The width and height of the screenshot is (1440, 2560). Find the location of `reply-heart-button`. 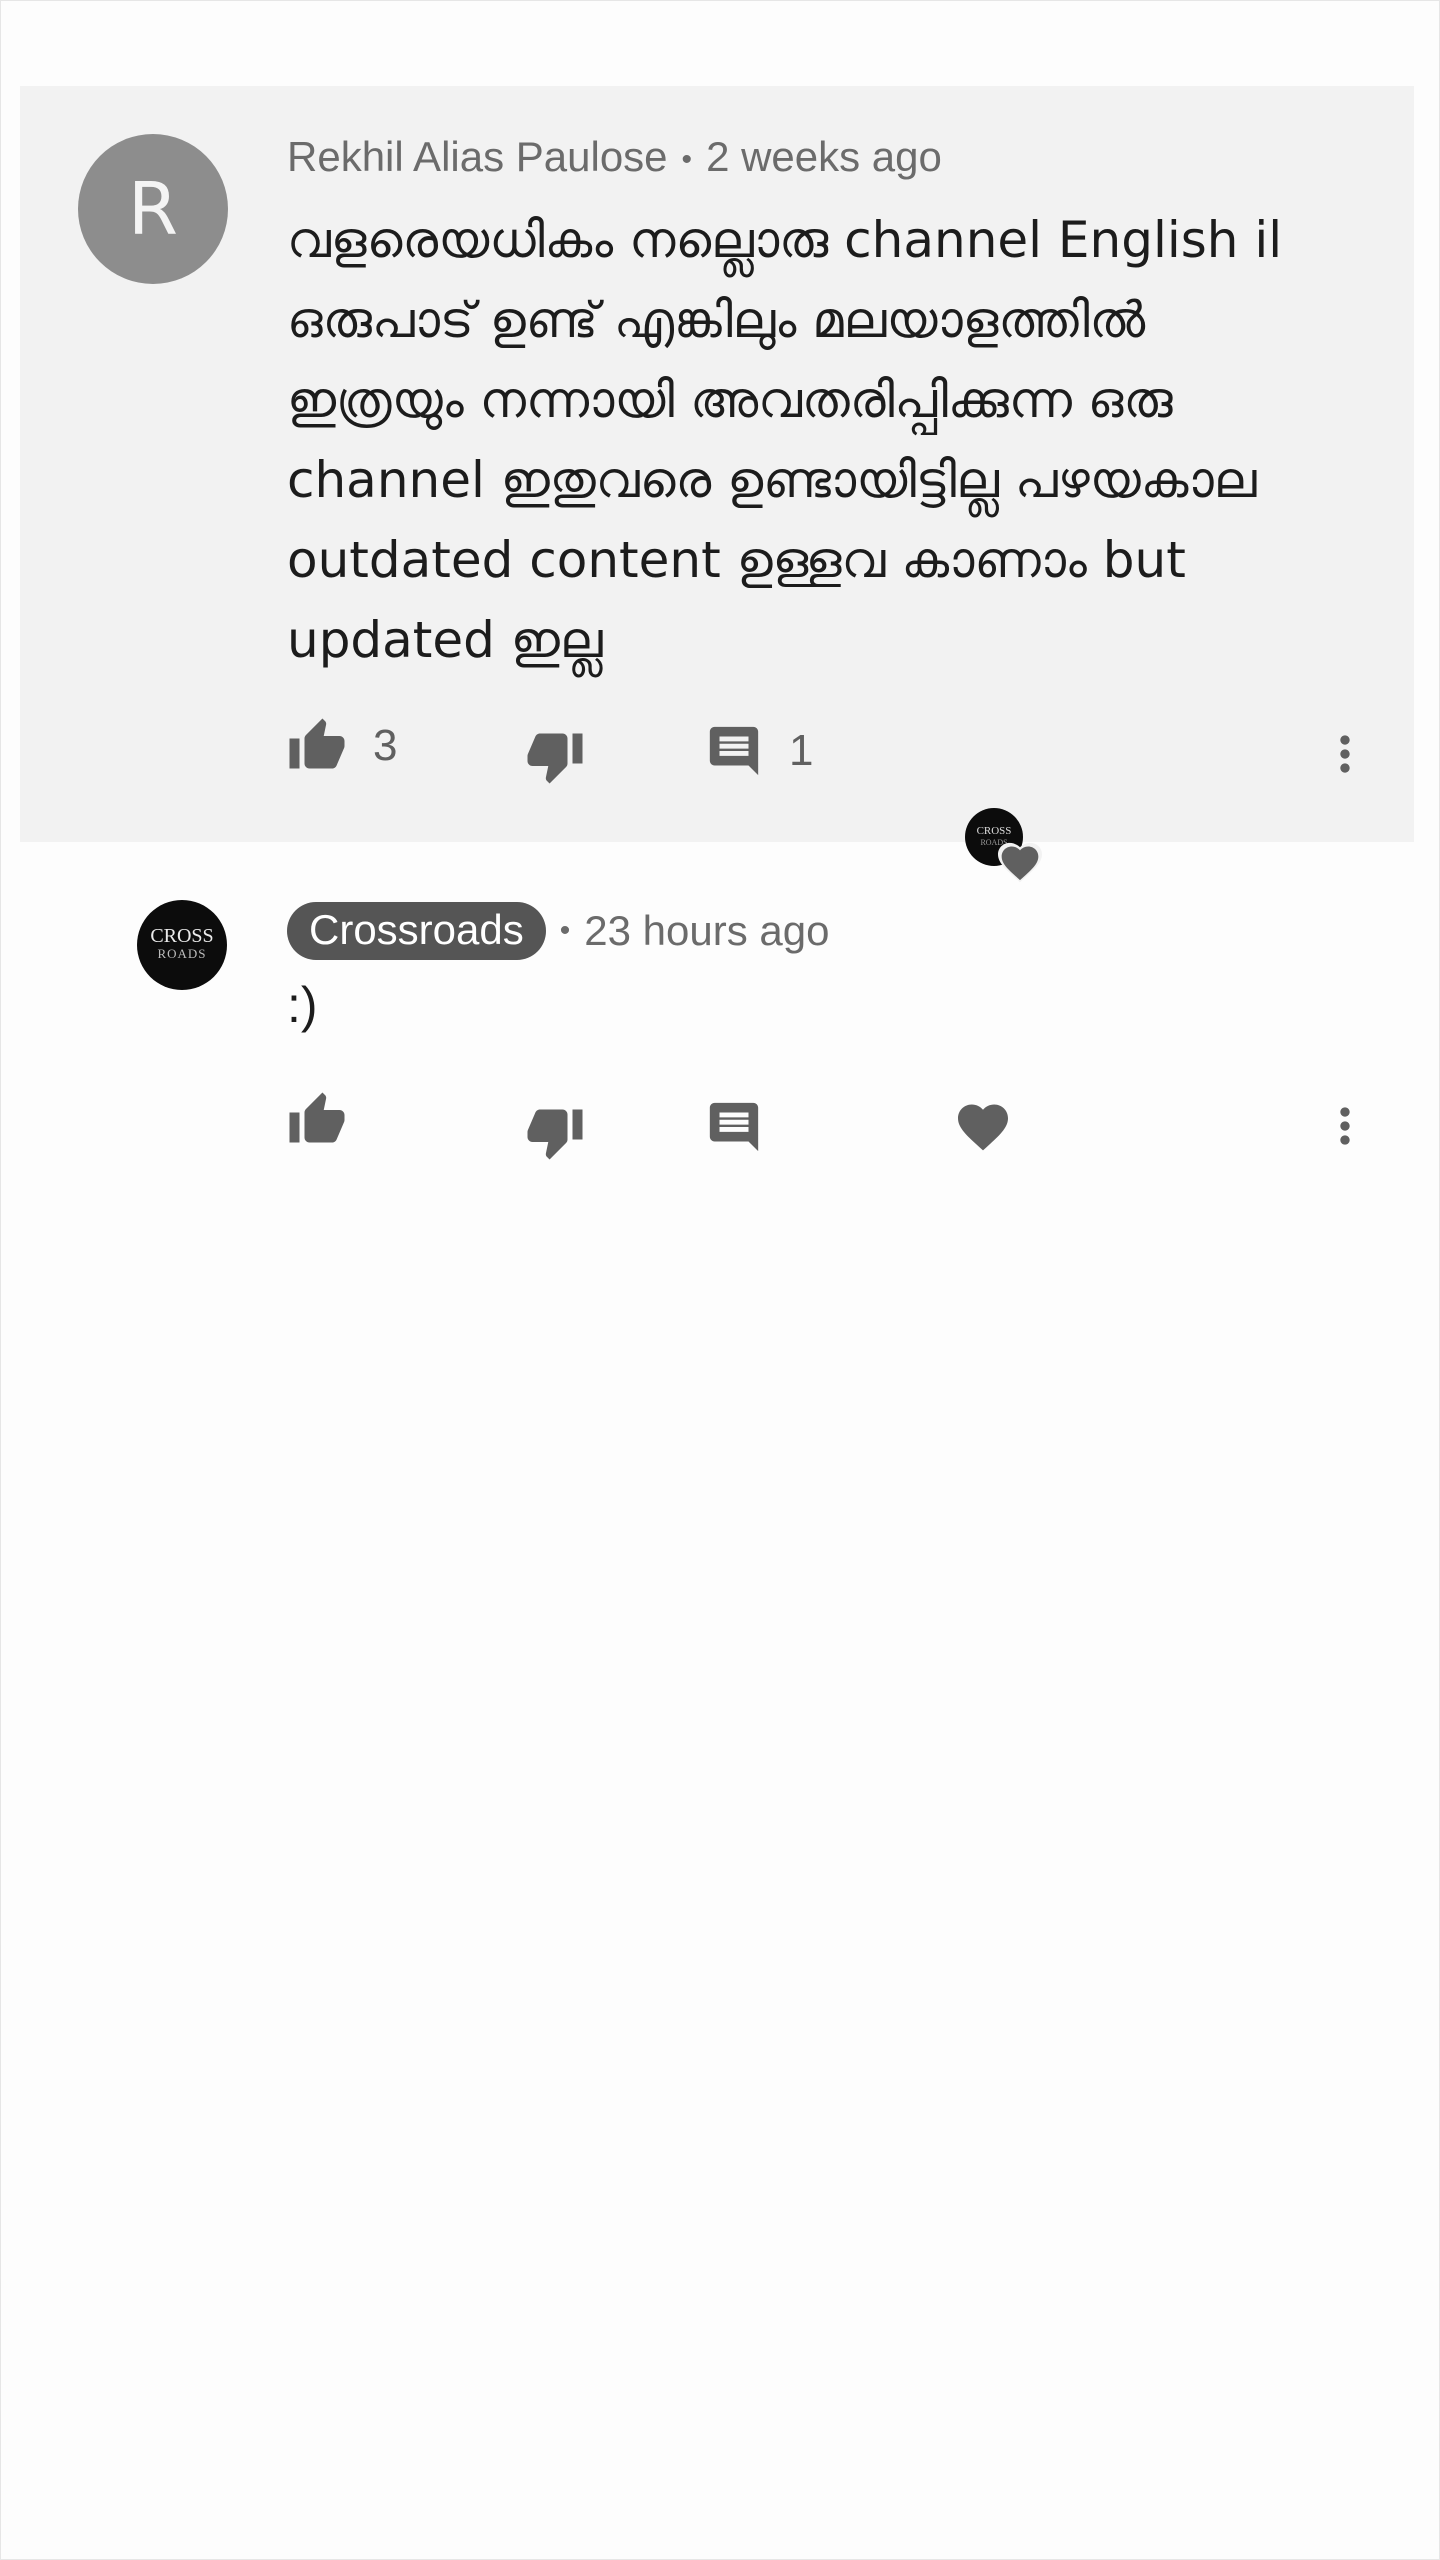

reply-heart-button is located at coordinates (983, 1127).